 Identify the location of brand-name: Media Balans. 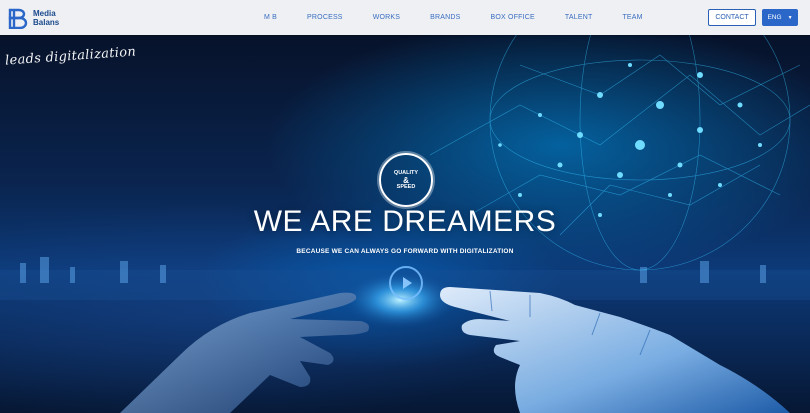
(46, 18).